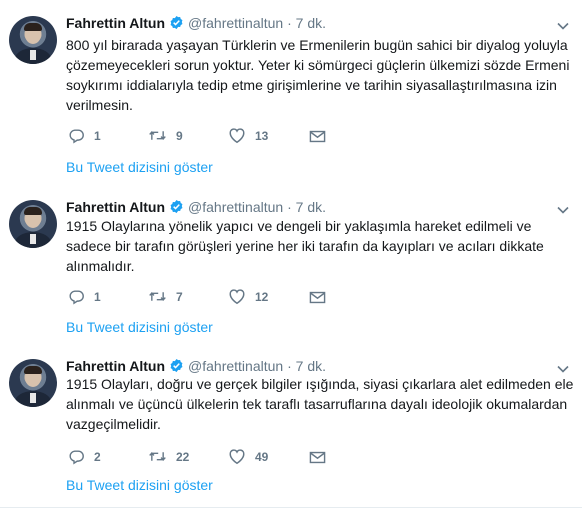 Image resolution: width=582 pixels, height=508 pixels. Describe the element at coordinates (183, 457) in the screenshot. I see `retweet-count: 22` at that location.